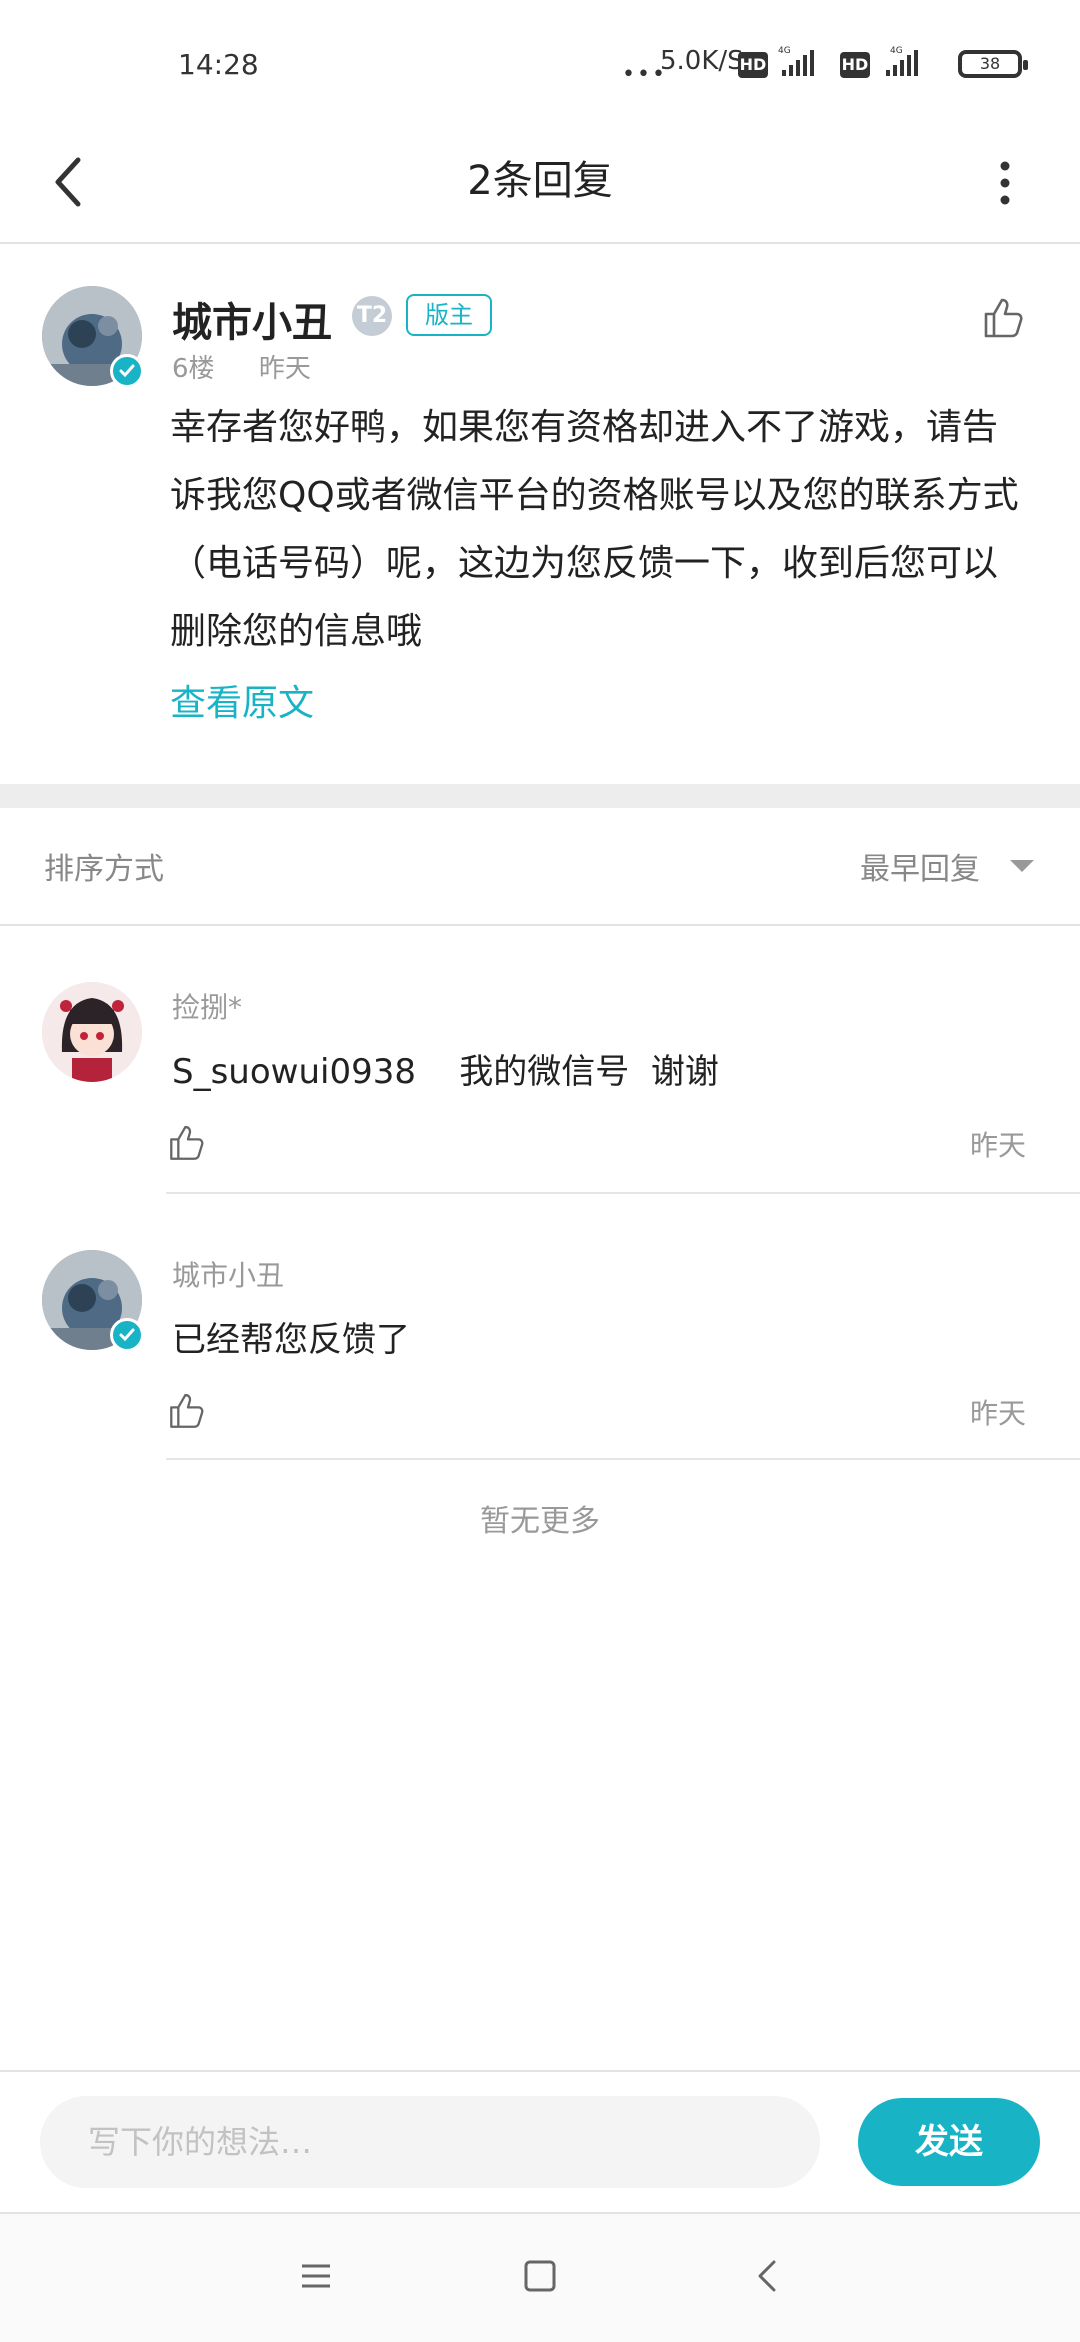 This screenshot has height=2342, width=1080. Describe the element at coordinates (753, 65) in the screenshot. I see `hd-badge-1: HD` at that location.